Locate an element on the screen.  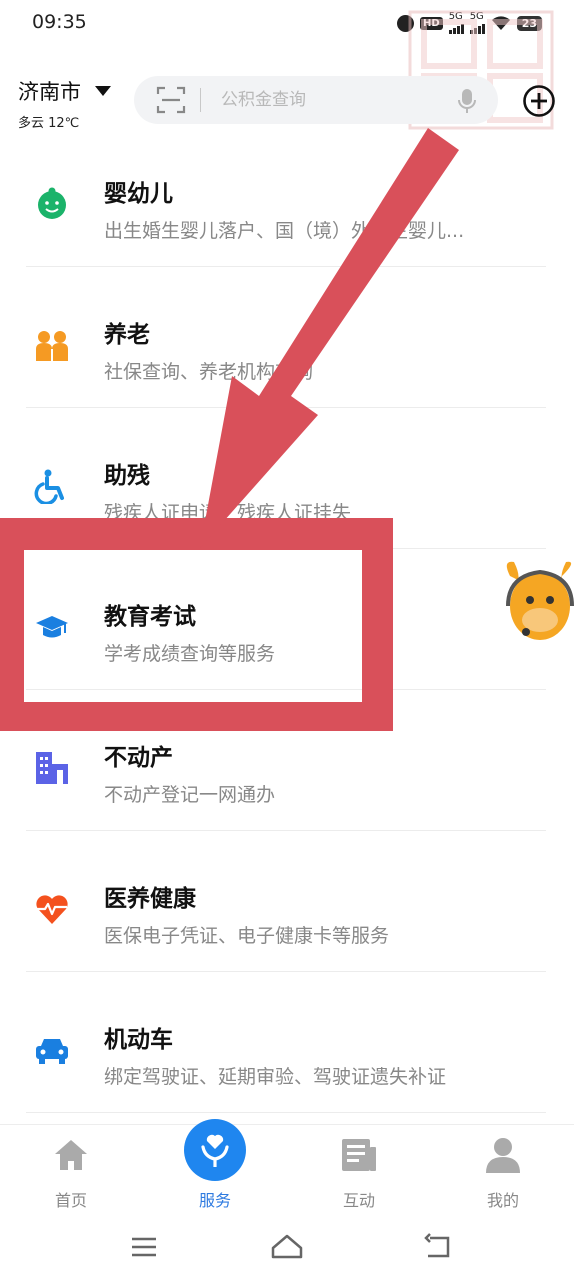
service-item-elderly: 养老 社保查询、养老机构查询 is located at coordinates (287, 337).